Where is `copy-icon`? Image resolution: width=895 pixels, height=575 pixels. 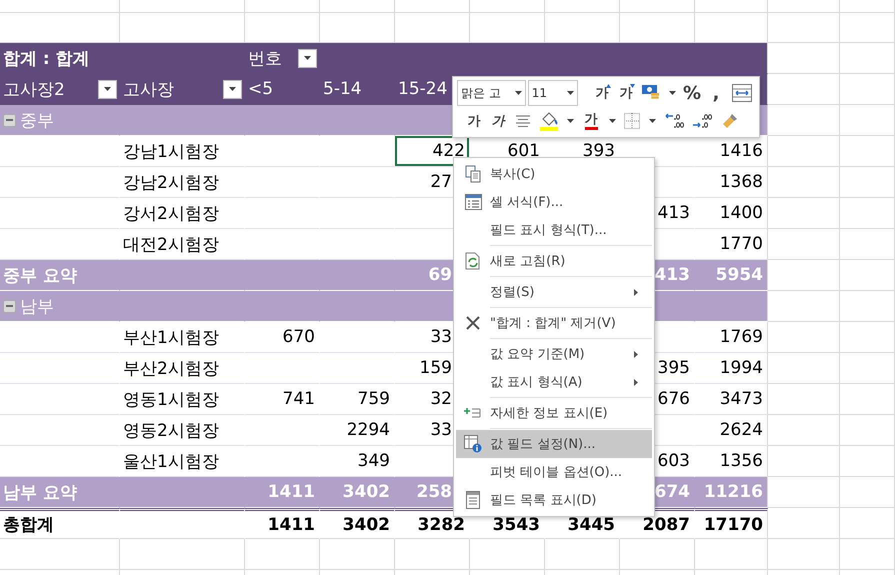 copy-icon is located at coordinates (473, 174).